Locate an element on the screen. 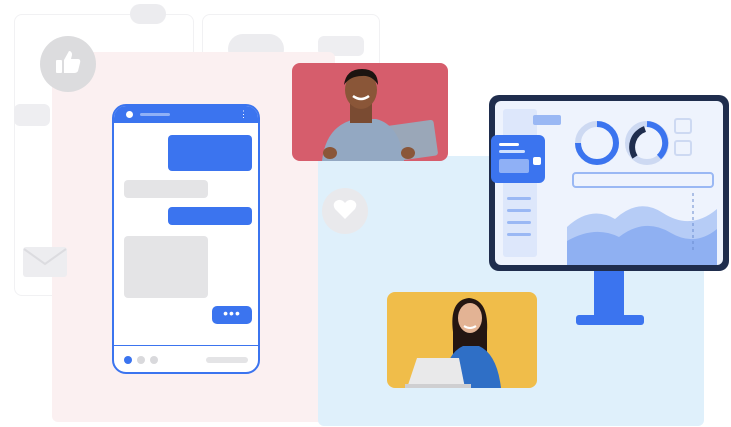 Image resolution: width=731 pixels, height=427 pixels. typing-indicator: ••• is located at coordinates (232, 315).